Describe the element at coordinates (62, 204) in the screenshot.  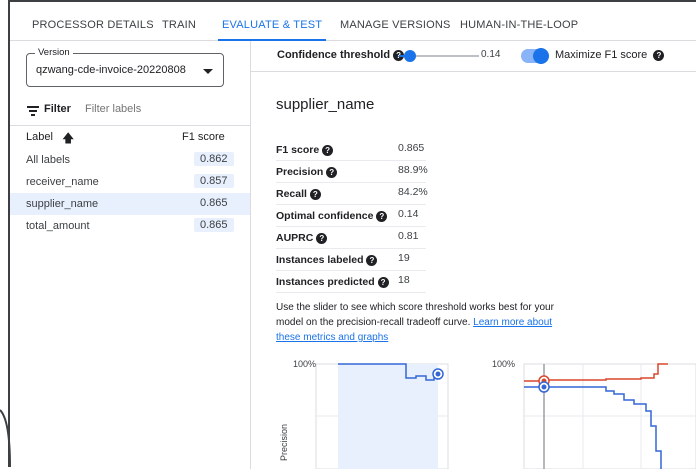
I see `label-name: supplier_name` at that location.